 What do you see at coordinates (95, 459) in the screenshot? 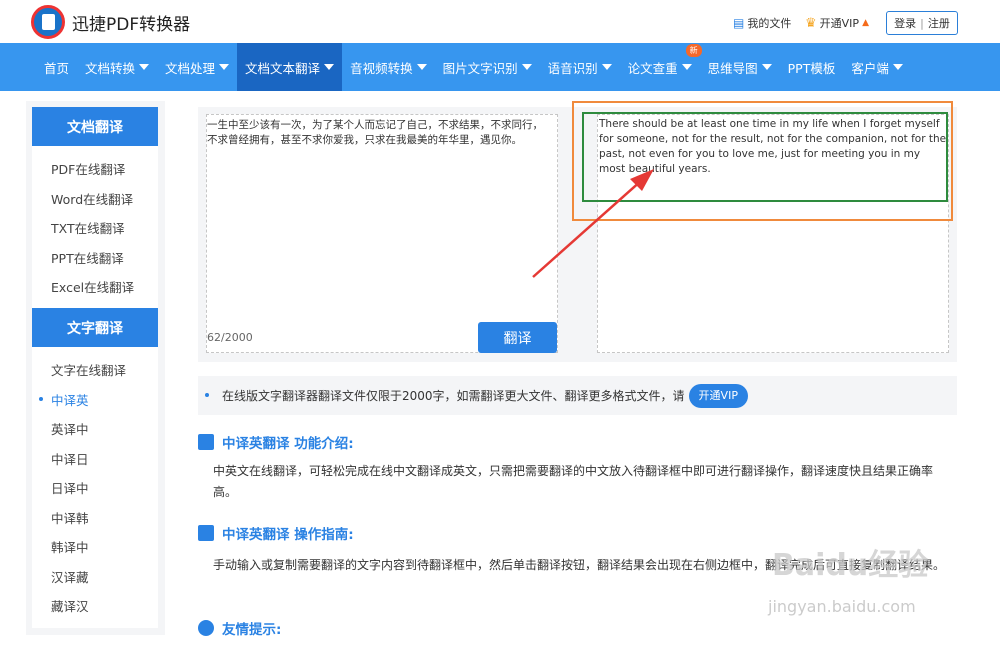
I see `sidebar-item-zh-ja: 中译日` at bounding box center [95, 459].